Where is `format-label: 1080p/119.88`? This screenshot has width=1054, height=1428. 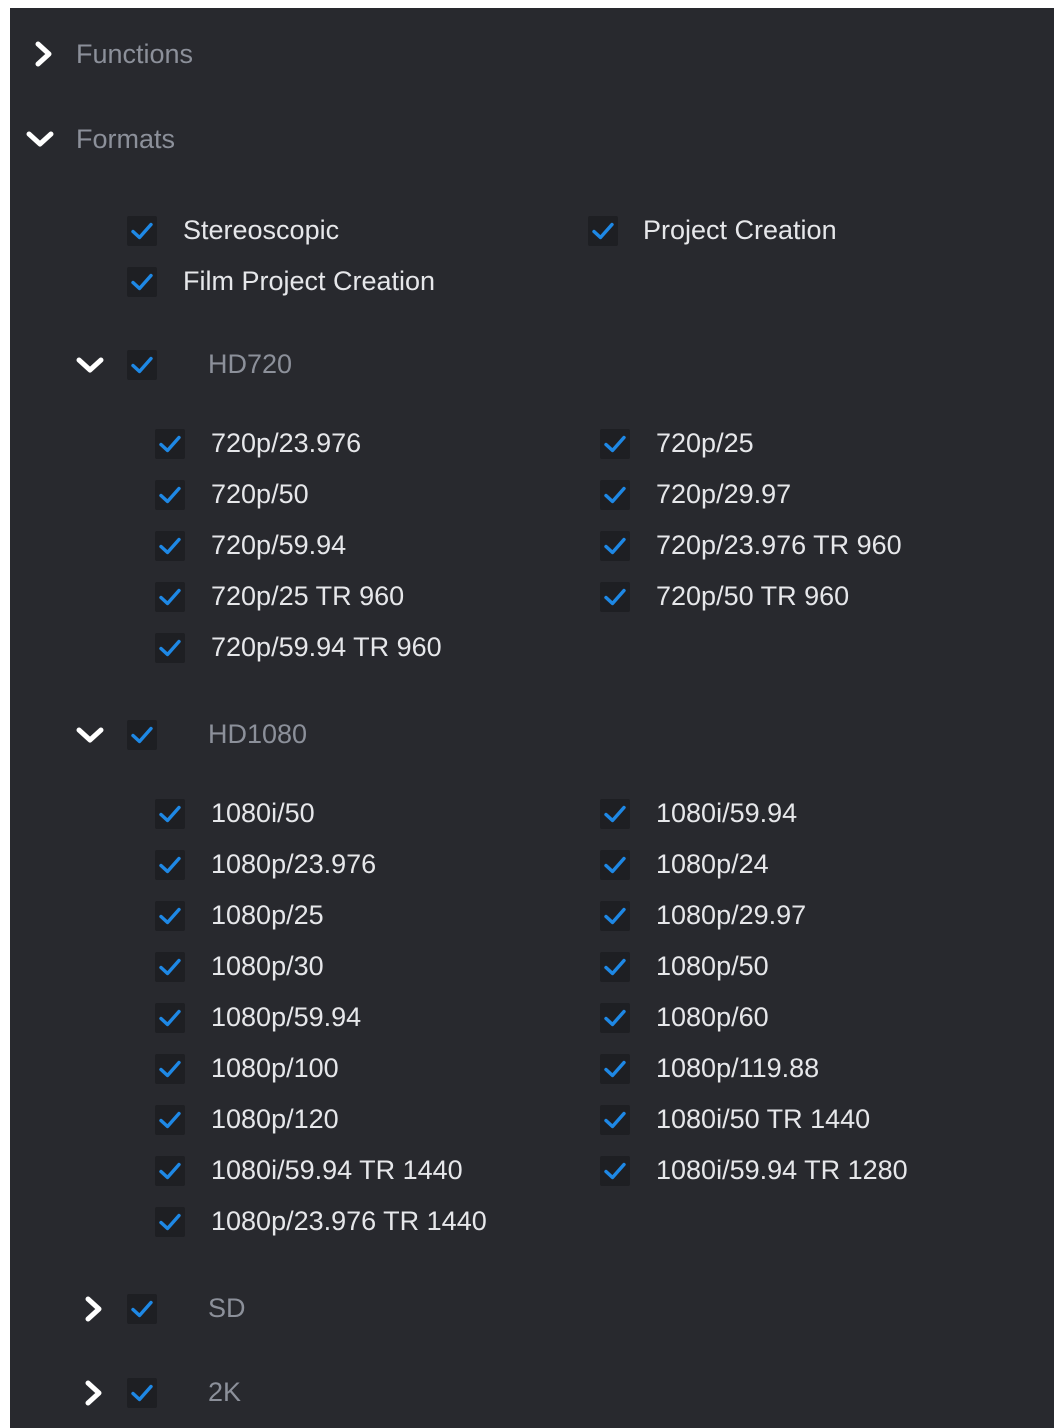 format-label: 1080p/119.88 is located at coordinates (738, 1068).